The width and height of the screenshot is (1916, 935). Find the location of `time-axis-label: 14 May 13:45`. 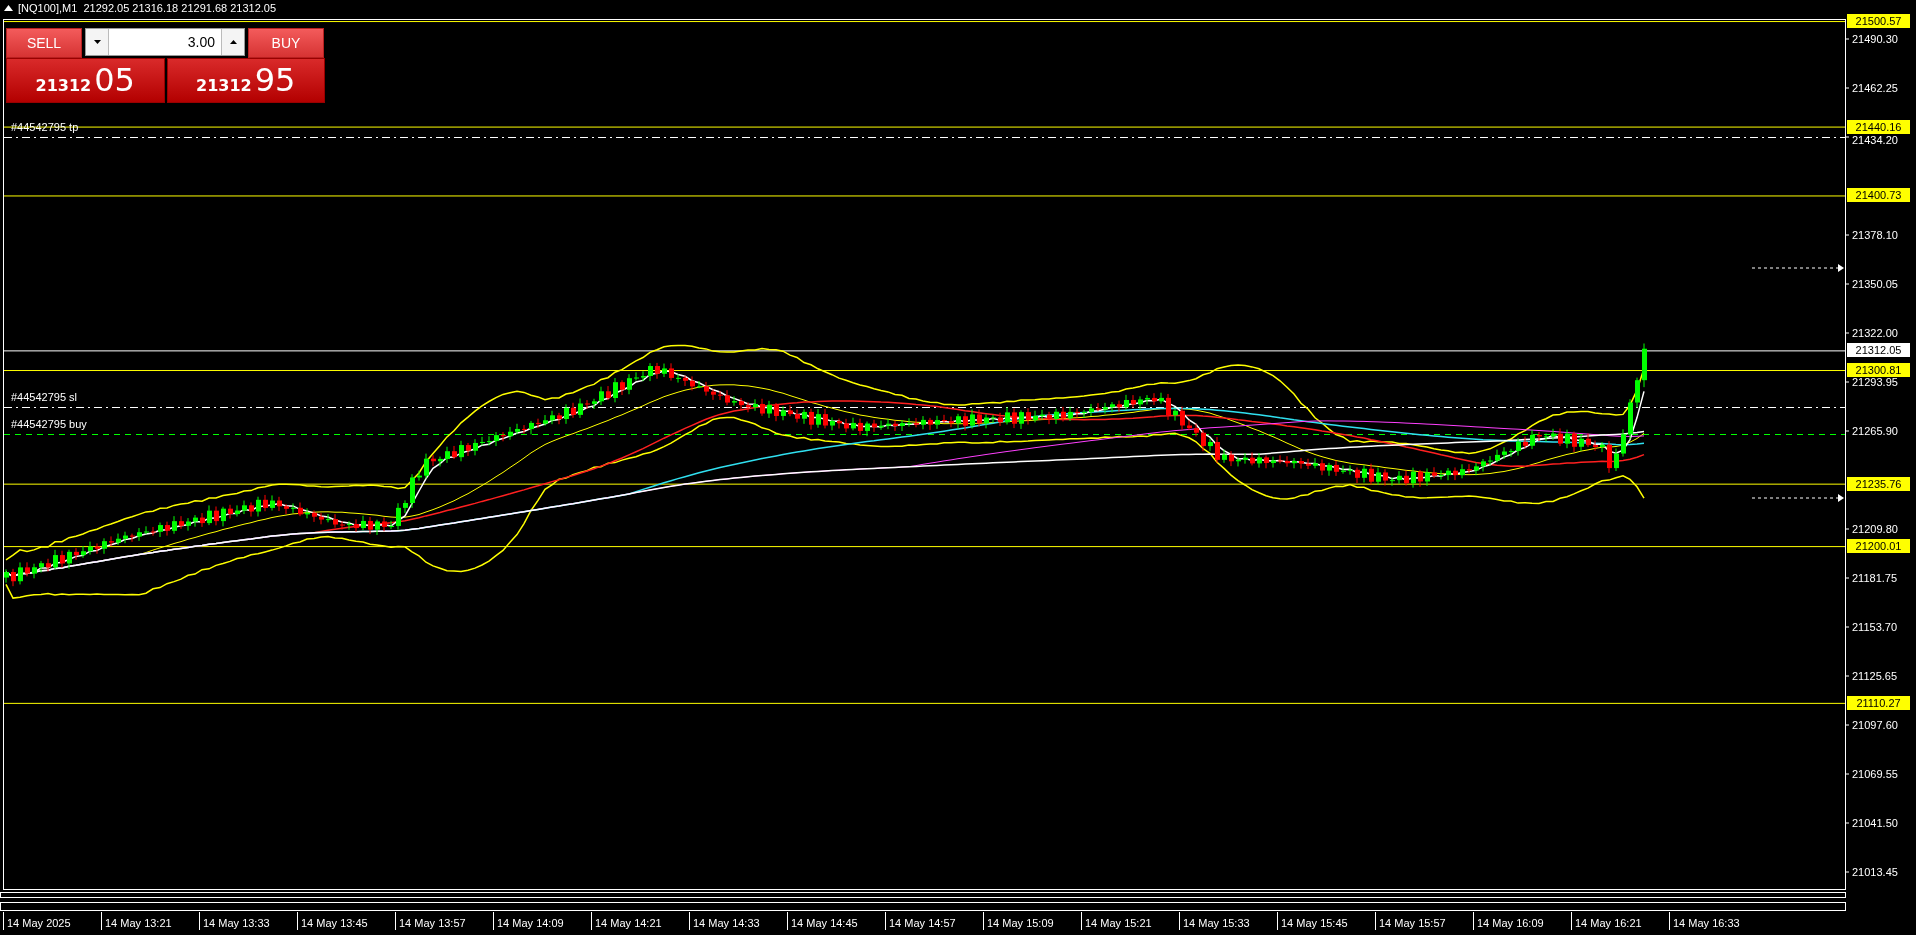

time-axis-label: 14 May 13:45 is located at coordinates (346, 921).